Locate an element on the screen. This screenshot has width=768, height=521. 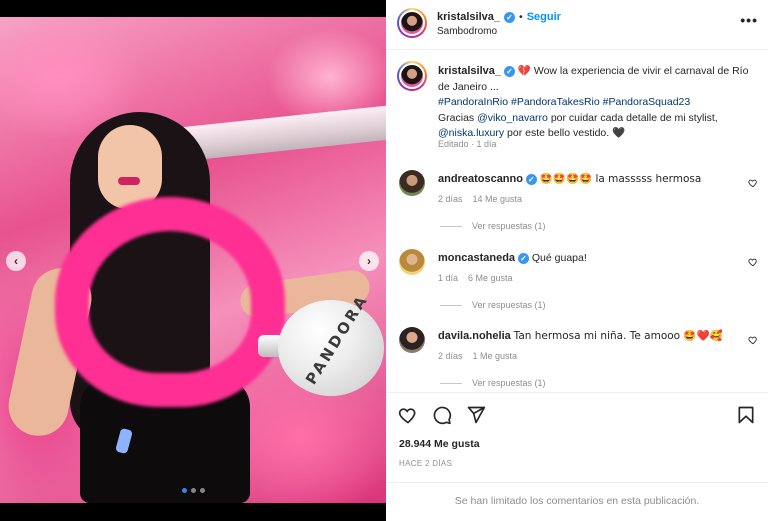
comment-icon is located at coordinates (442, 415).